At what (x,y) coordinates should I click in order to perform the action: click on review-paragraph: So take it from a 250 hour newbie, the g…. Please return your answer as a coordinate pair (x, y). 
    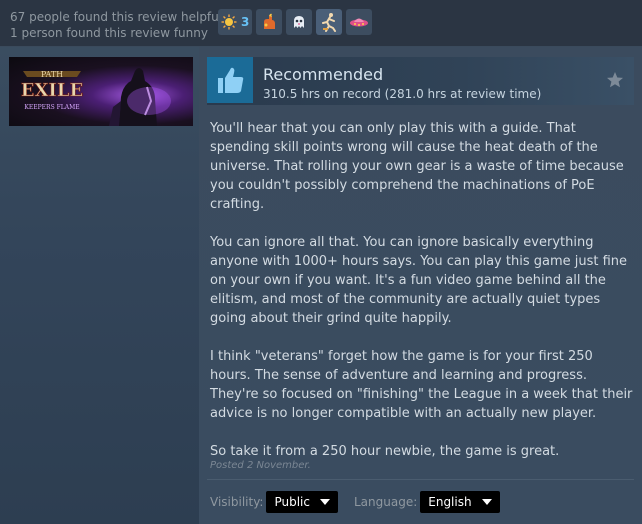
    Looking at the image, I should click on (385, 451).